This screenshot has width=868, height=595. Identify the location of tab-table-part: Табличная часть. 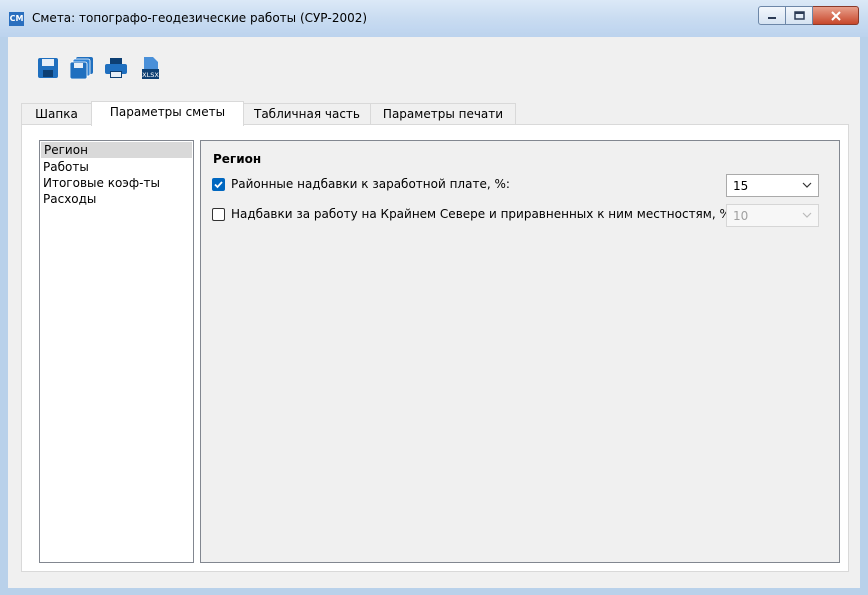
(307, 113).